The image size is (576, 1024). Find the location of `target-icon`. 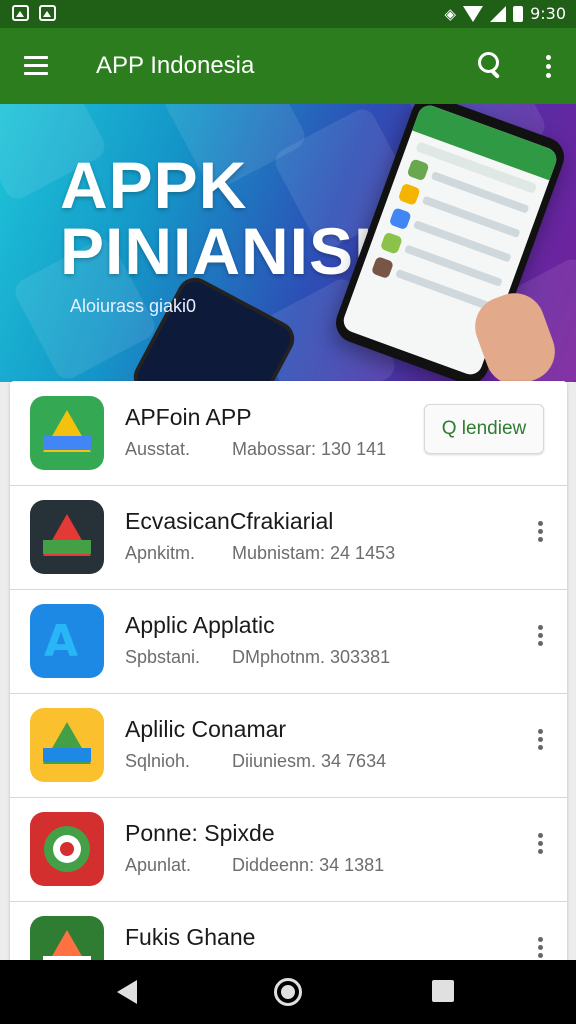

target-icon is located at coordinates (67, 849).